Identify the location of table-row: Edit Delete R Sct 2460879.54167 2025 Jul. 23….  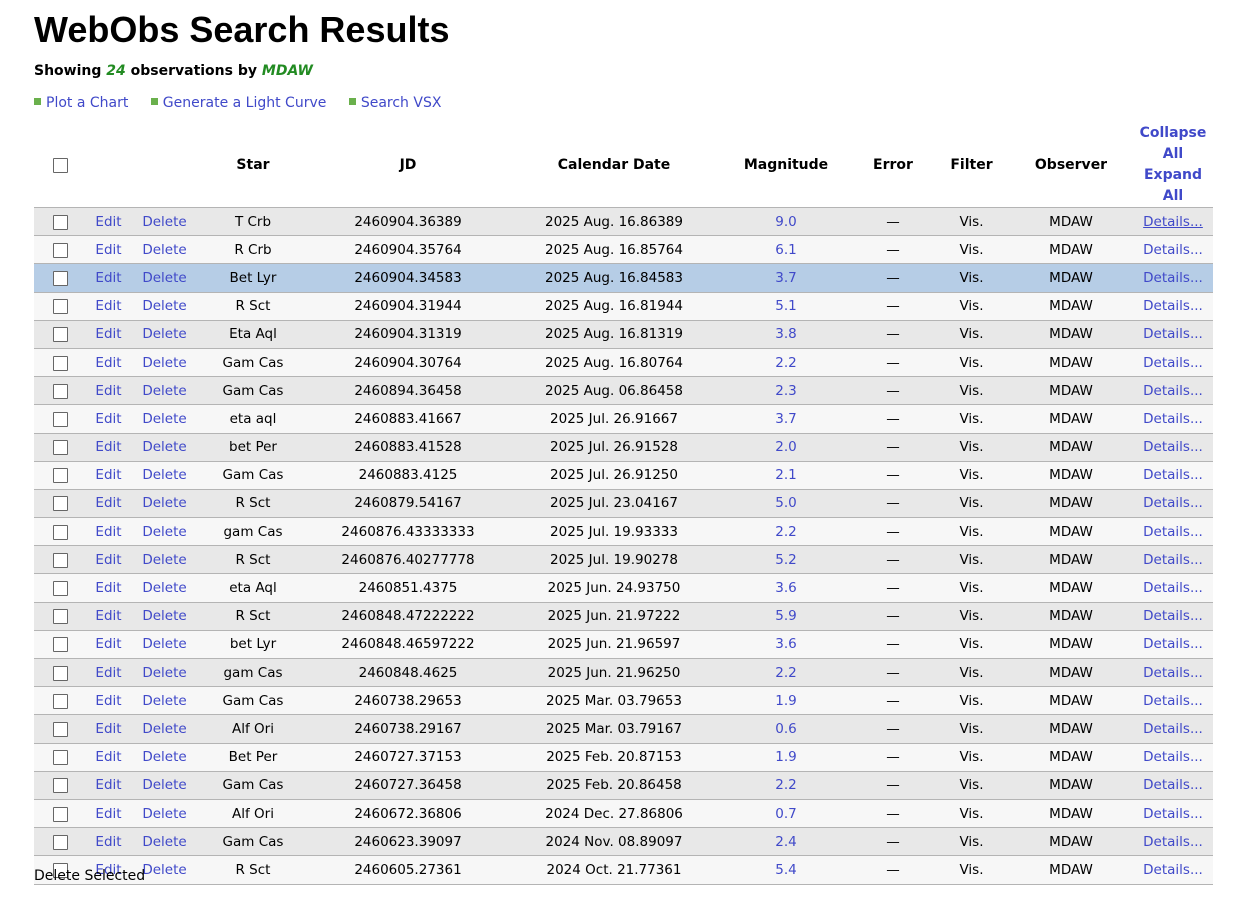
(623, 504).